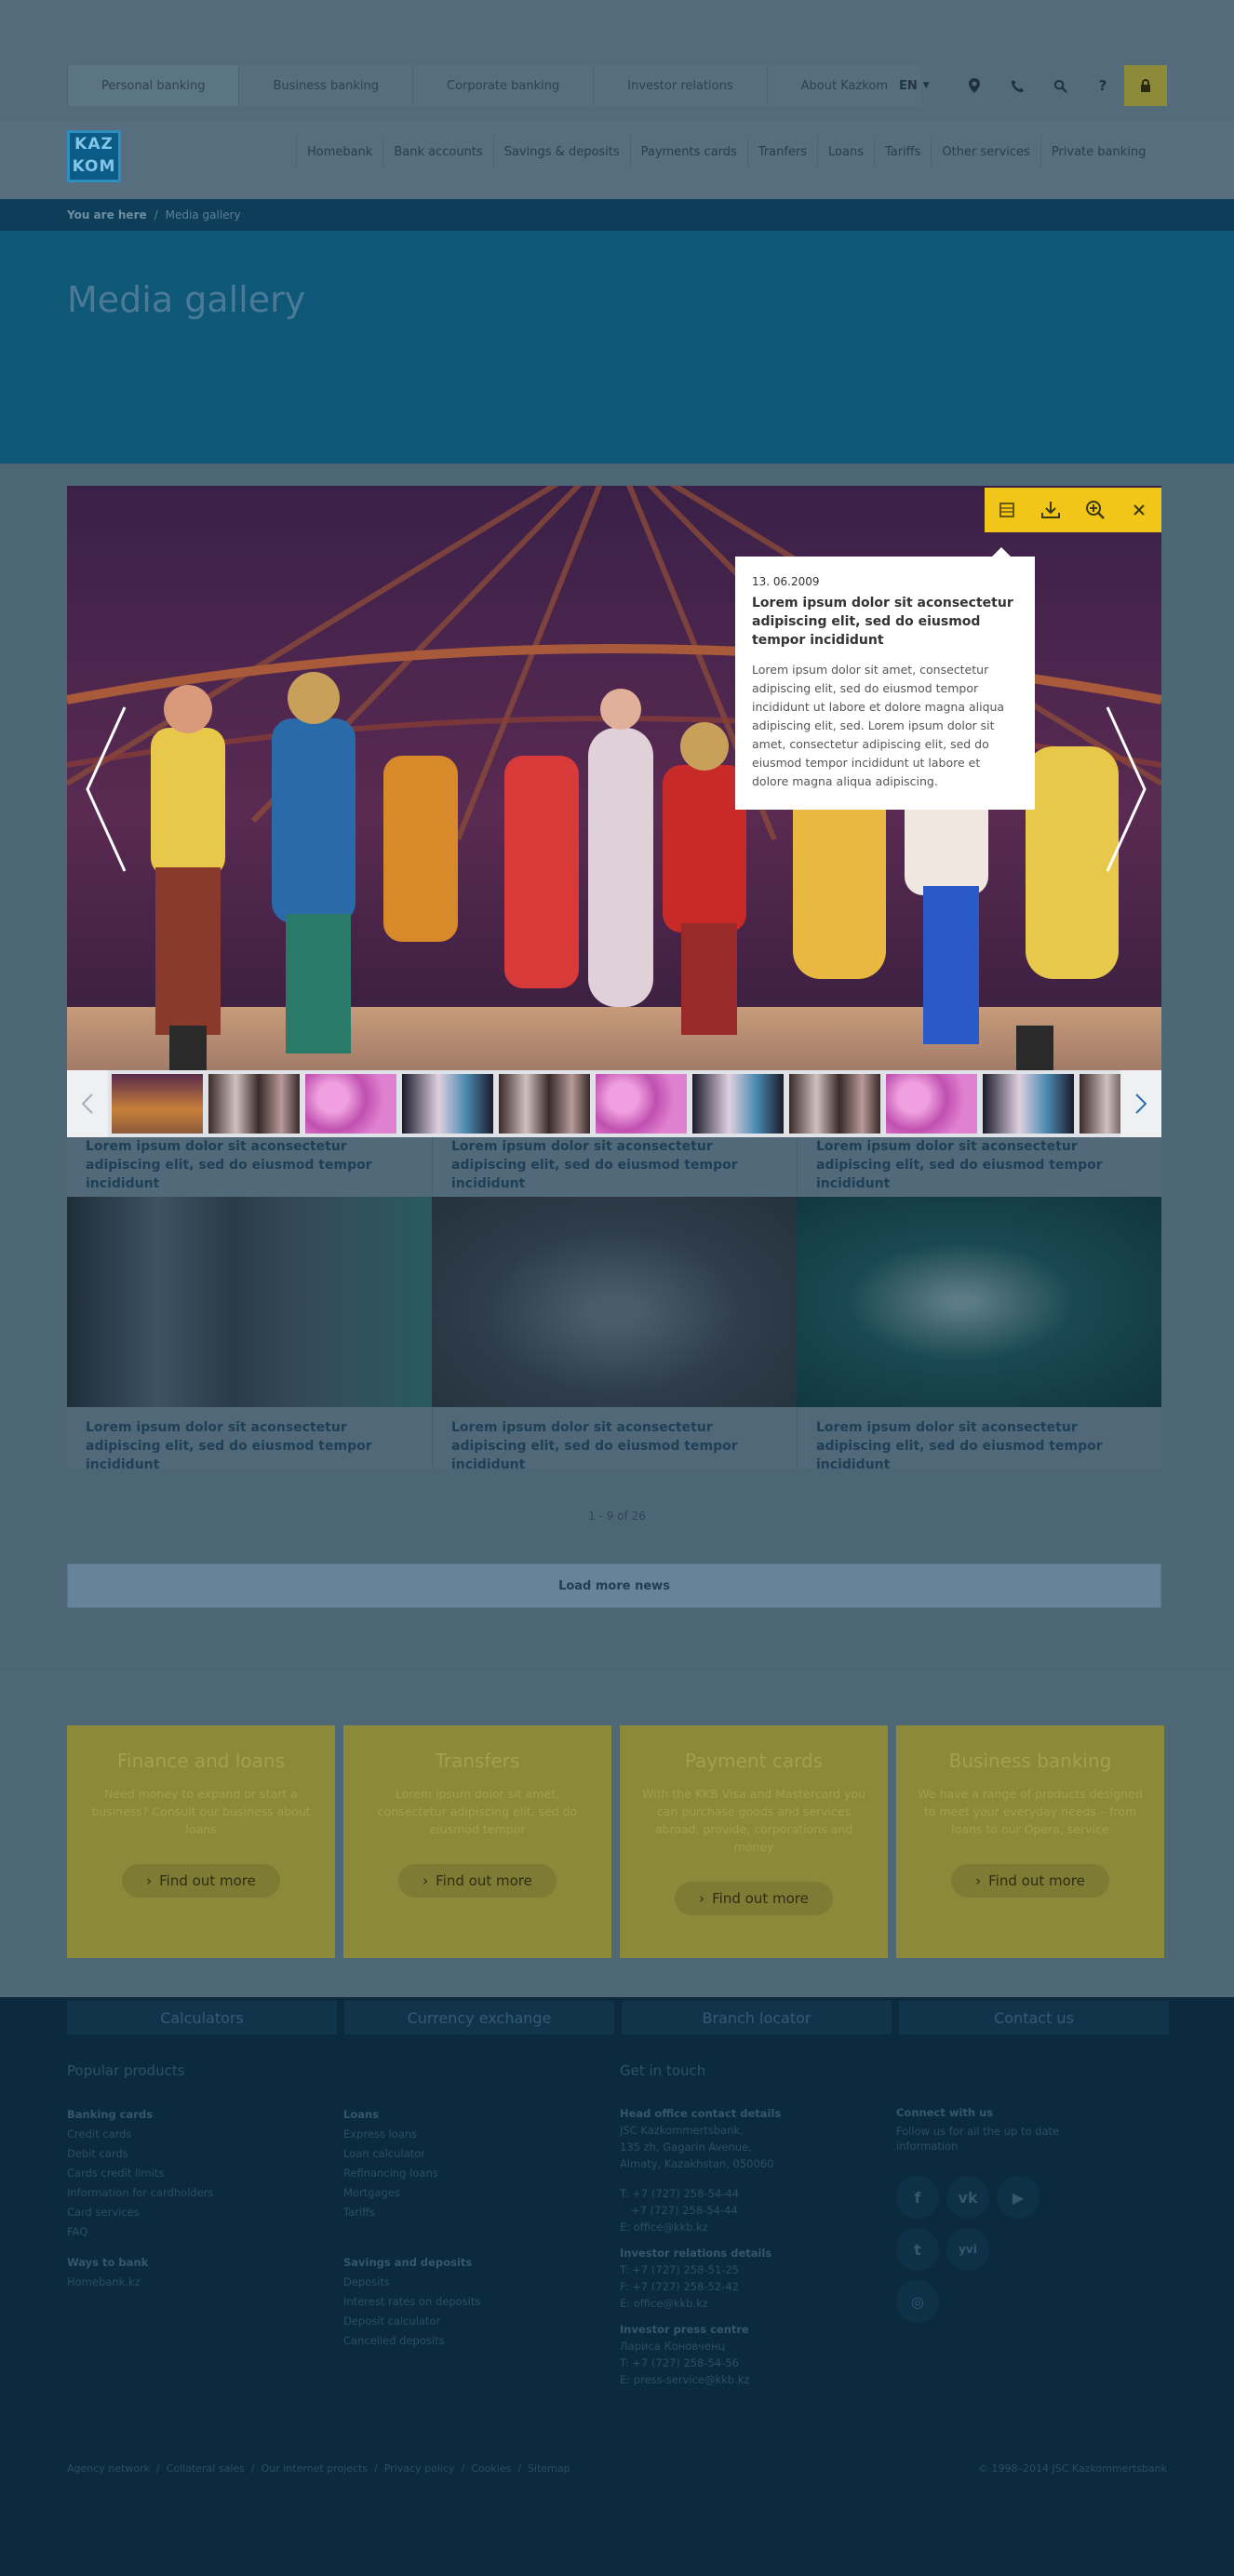 The height and width of the screenshot is (2576, 1234). I want to click on login-button, so click(1145, 85).